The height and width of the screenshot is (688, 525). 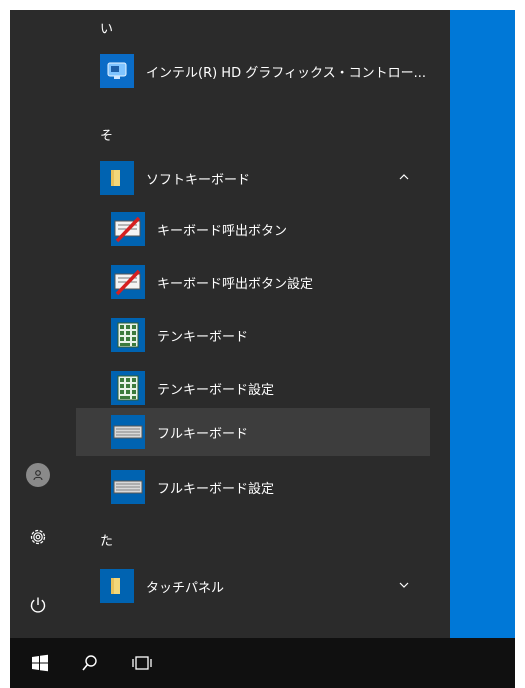 I want to click on app-item-numpad-settings: テンキーボード設定, so click(x=253, y=388).